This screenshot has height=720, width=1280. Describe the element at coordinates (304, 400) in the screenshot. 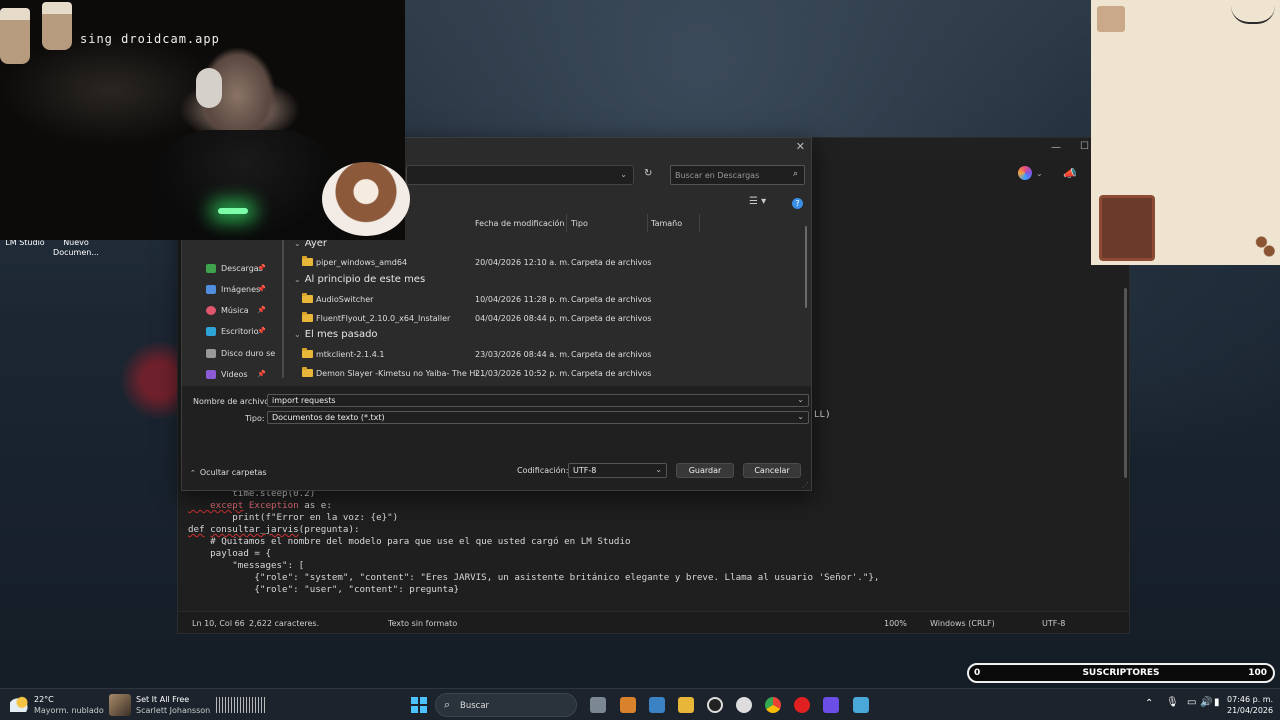

I see `filename-value: import requests` at that location.